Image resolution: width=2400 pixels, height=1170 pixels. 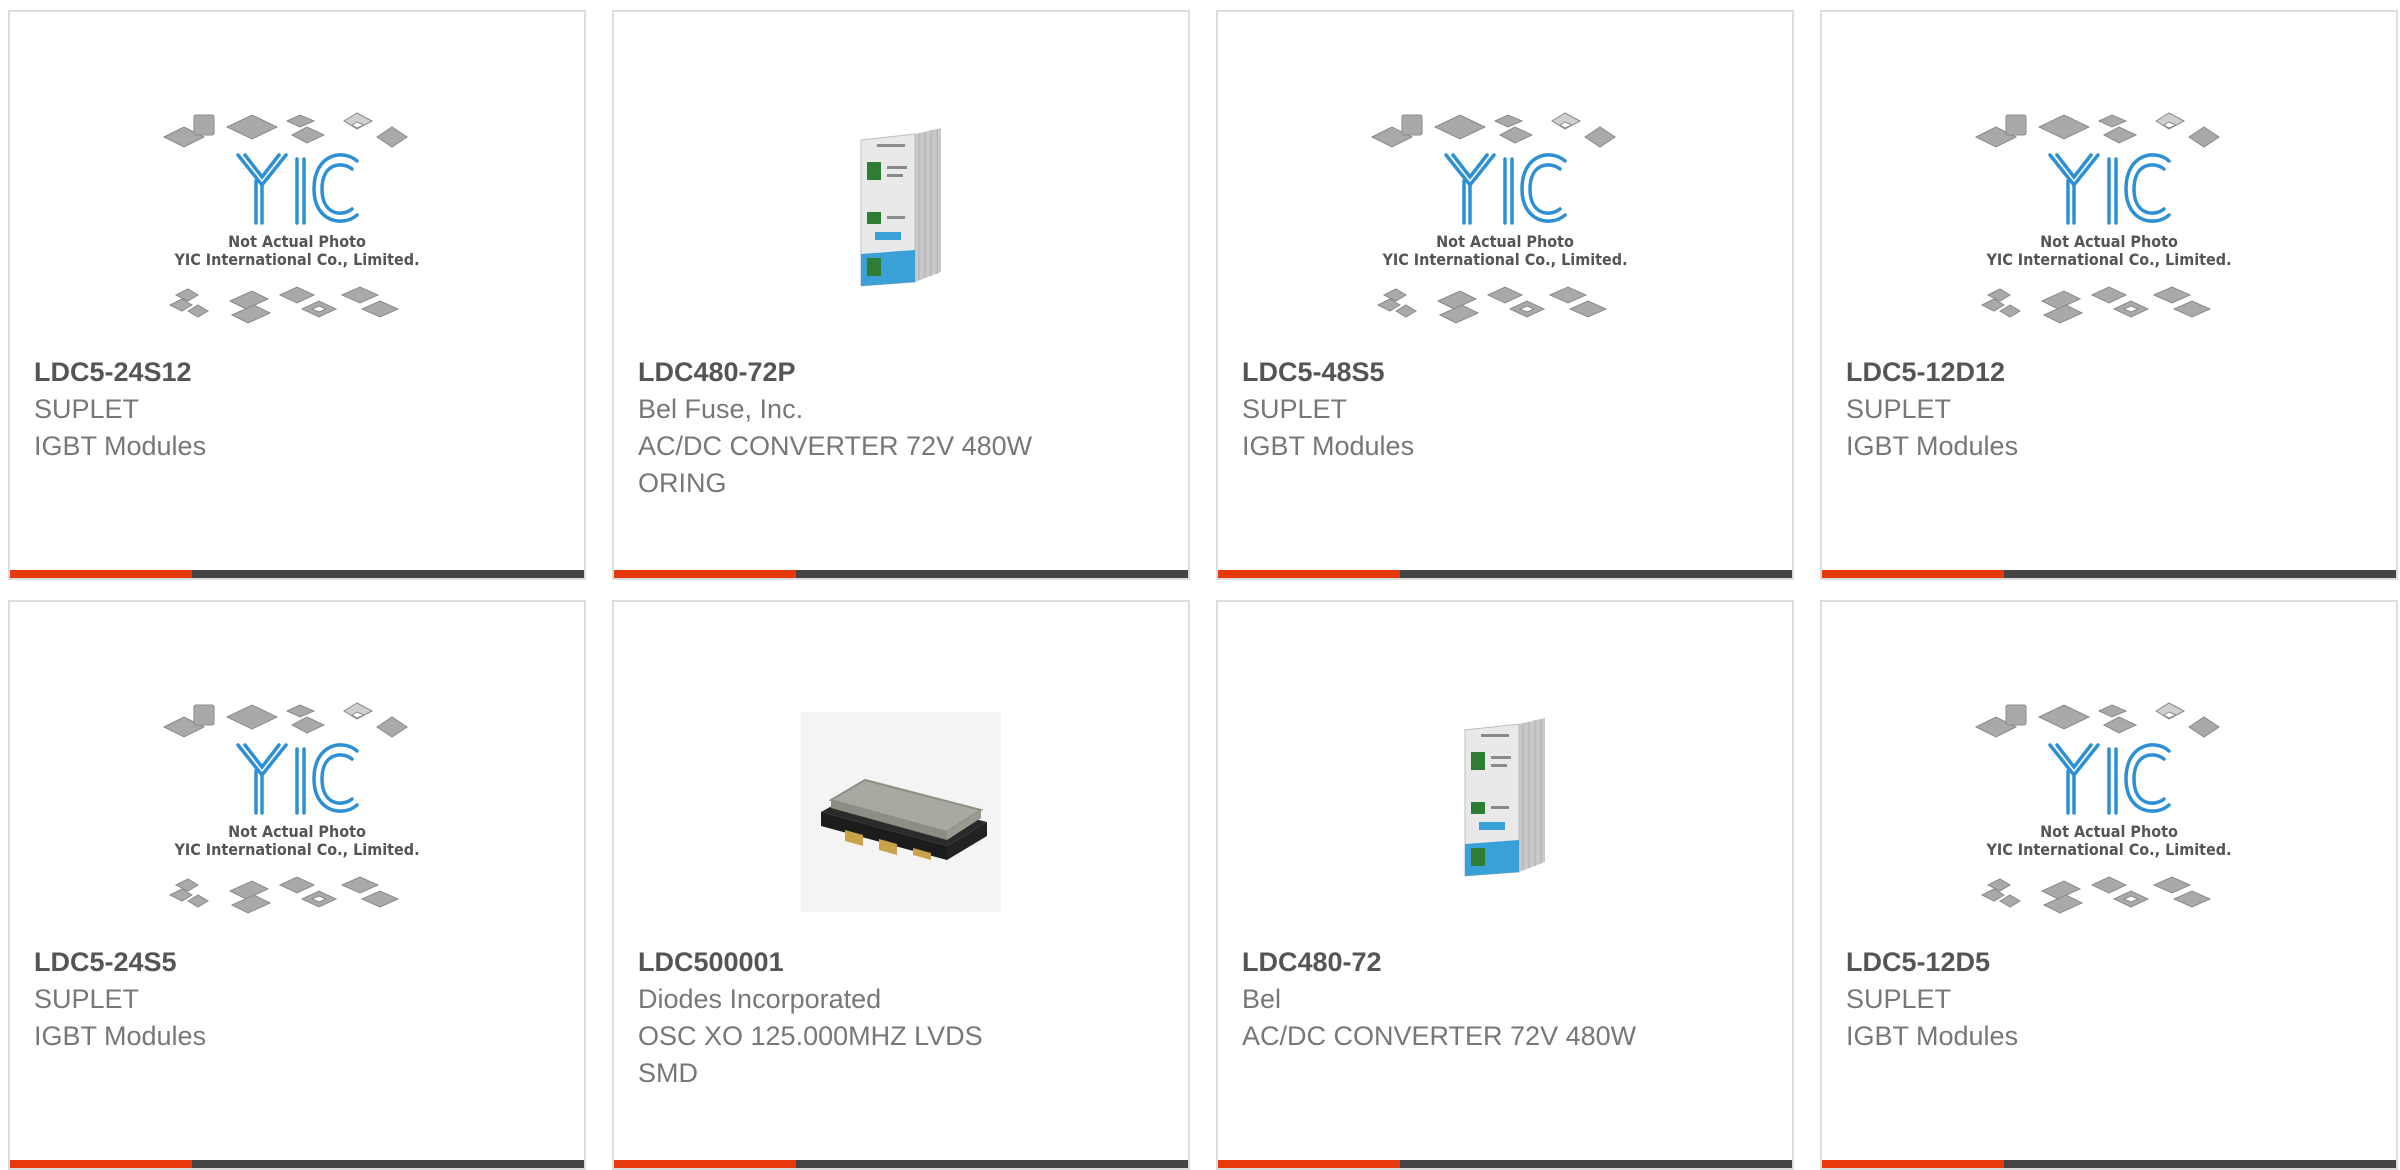 I want to click on oscillator-image, so click(x=901, y=812).